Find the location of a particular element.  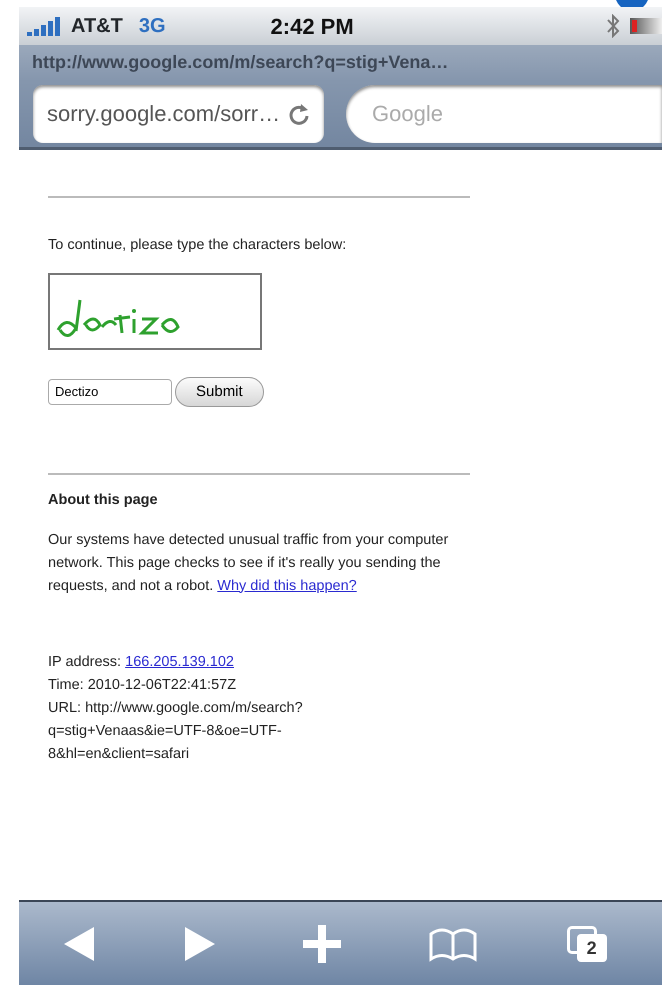

clock-time: 2:42 PM is located at coordinates (312, 26).